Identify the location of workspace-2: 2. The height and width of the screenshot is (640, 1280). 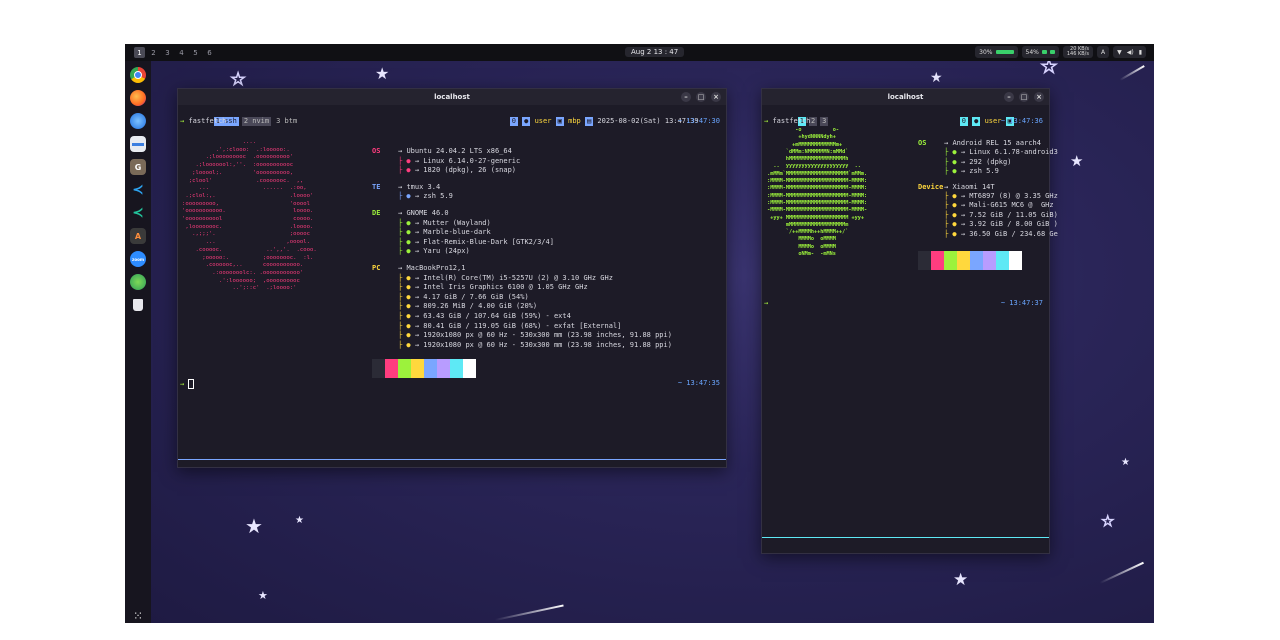
(153, 52).